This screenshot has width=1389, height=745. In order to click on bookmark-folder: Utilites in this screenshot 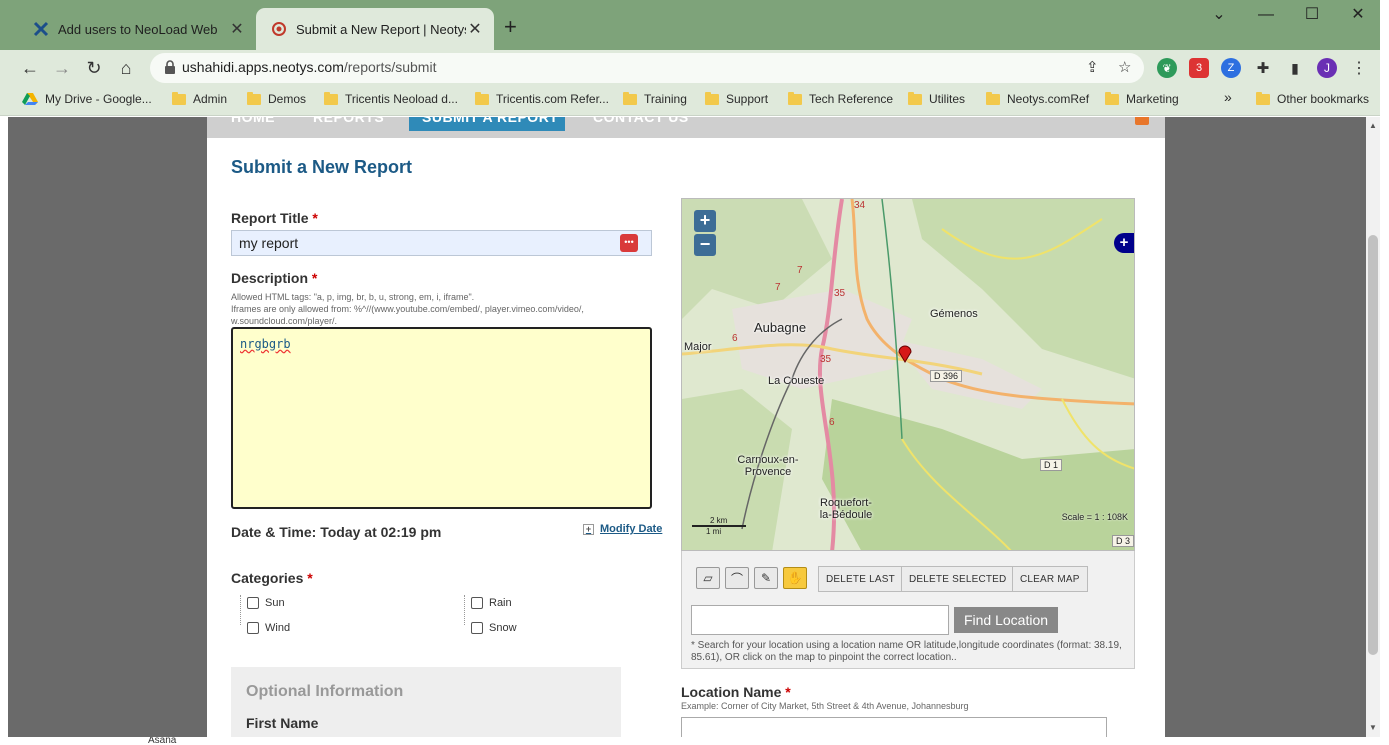, I will do `click(936, 98)`.